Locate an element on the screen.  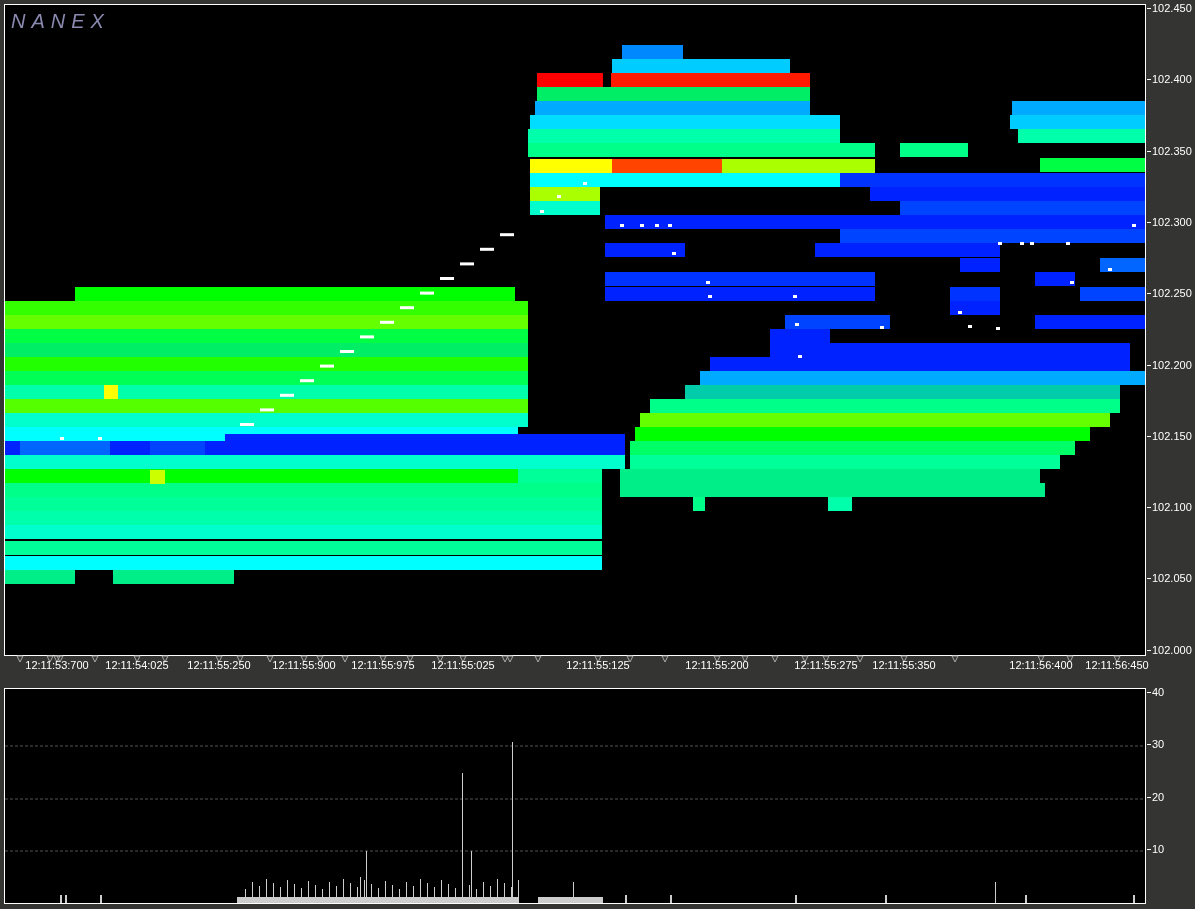
volume-axis-label: 10 is located at coordinates (1158, 849).